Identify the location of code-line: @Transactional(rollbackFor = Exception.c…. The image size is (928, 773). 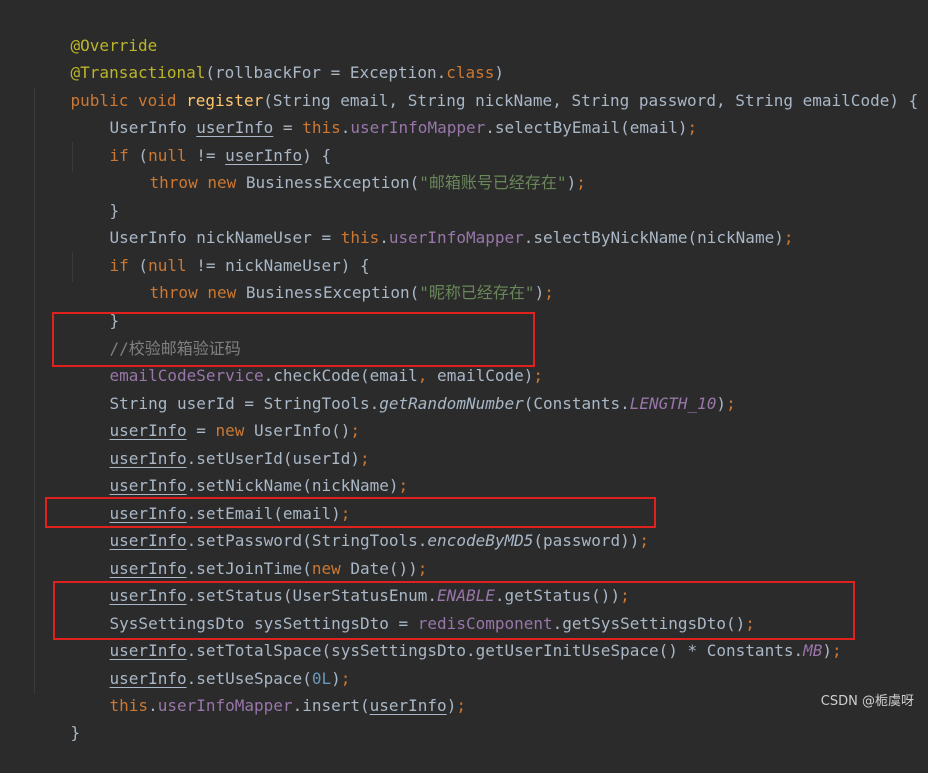
(287, 72).